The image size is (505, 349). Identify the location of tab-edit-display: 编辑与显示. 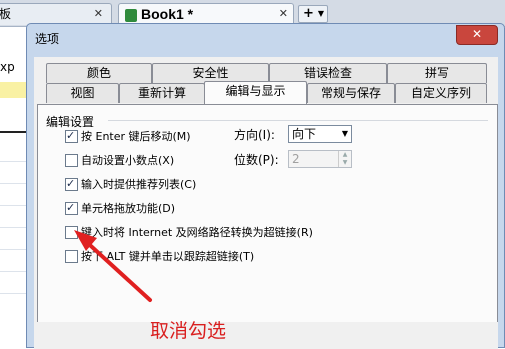
(255, 92).